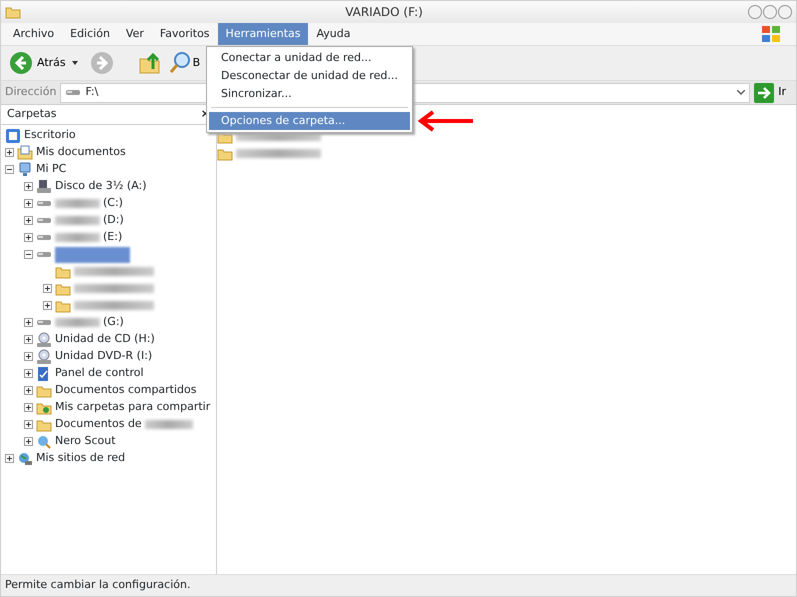 The height and width of the screenshot is (597, 797). I want to click on pane-title: Carpetas, so click(31, 114).